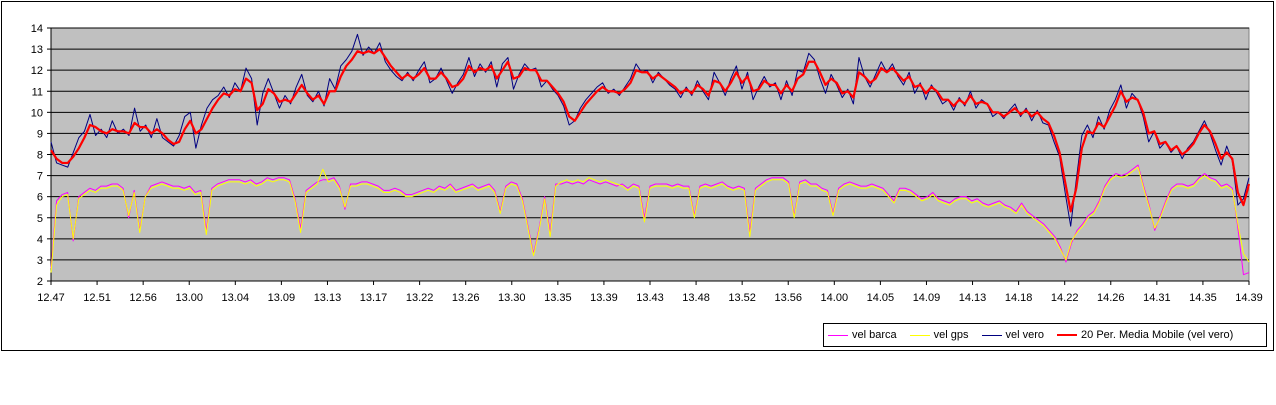 This screenshot has height=405, width=1276. I want to click on x-tick-label: 13.52, so click(742, 298).